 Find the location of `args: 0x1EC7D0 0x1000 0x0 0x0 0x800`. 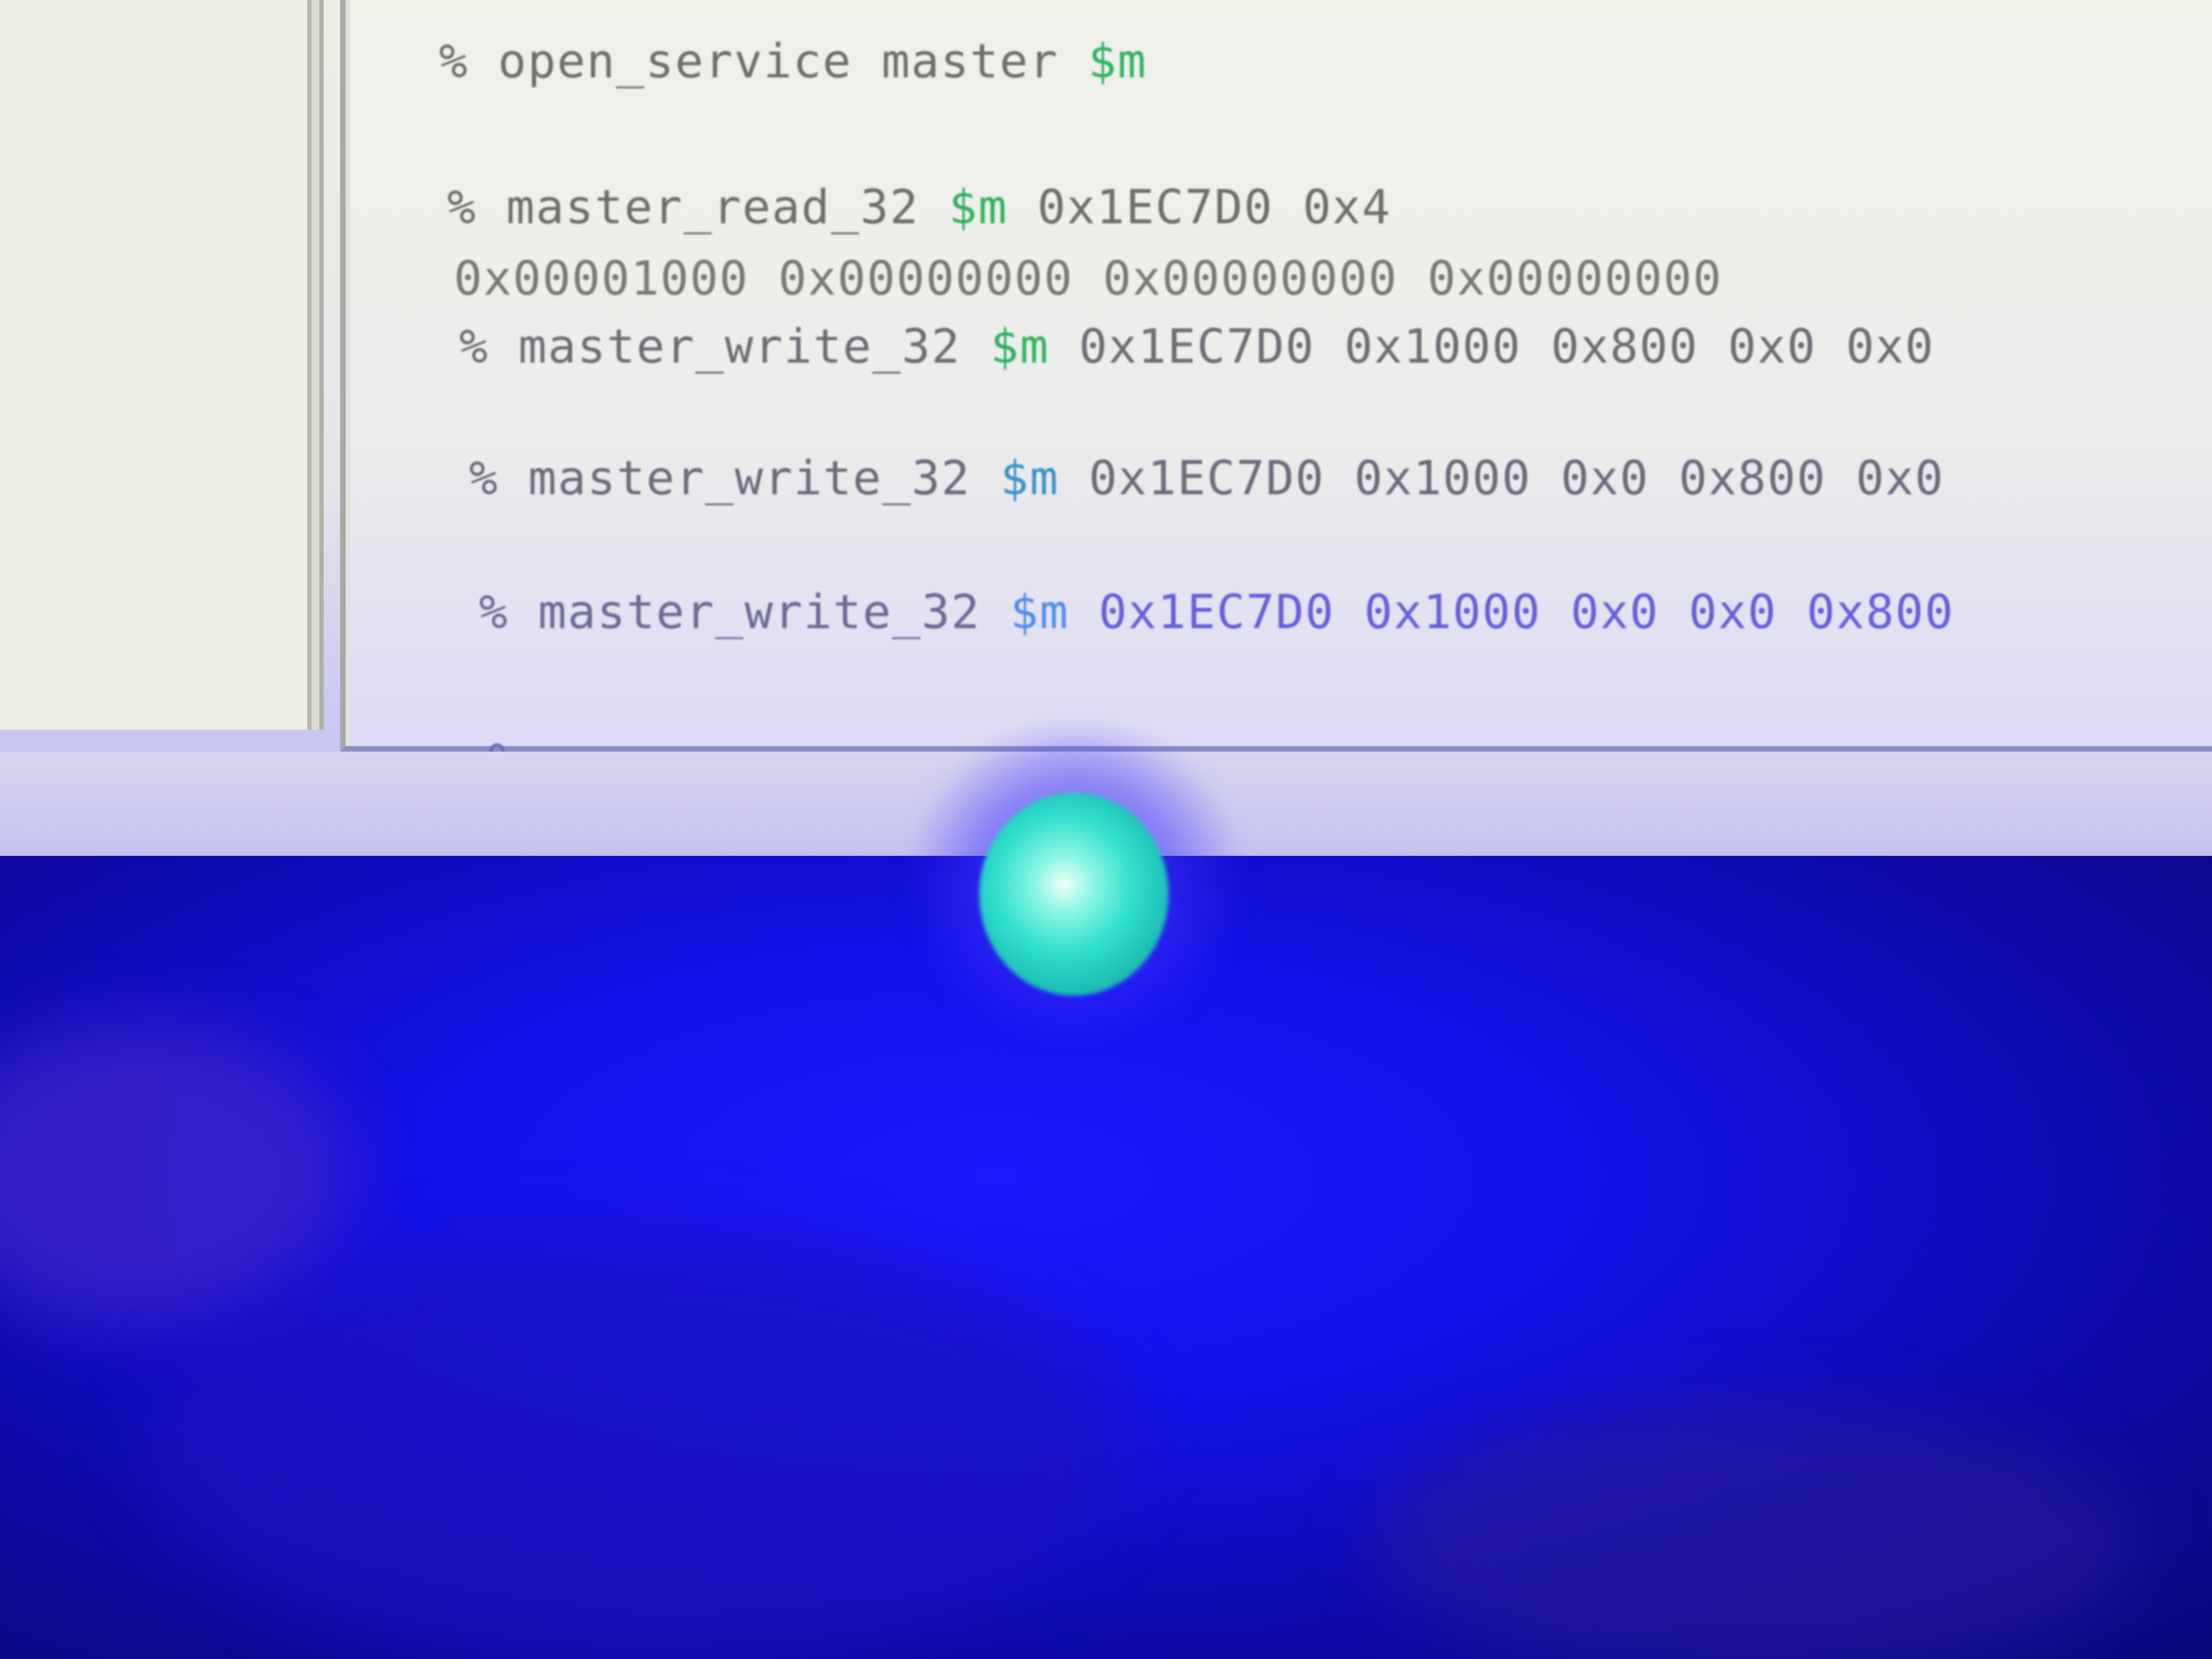

args: 0x1EC7D0 0x1000 0x0 0x0 0x800 is located at coordinates (1526, 612).